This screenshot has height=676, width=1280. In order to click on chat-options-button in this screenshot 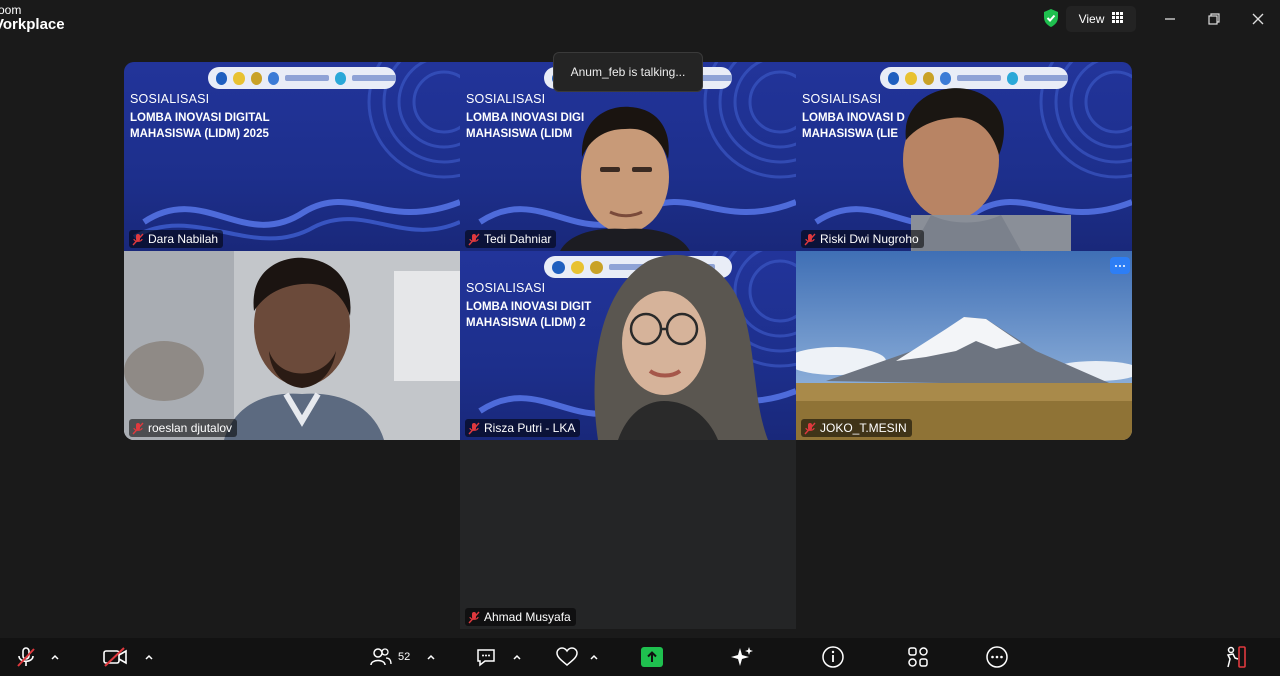, I will do `click(517, 657)`.